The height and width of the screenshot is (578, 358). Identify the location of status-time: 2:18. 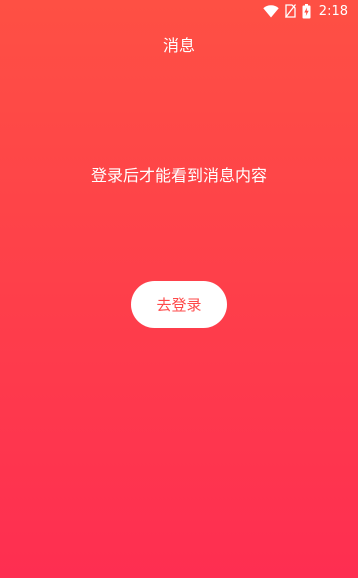
(333, 11).